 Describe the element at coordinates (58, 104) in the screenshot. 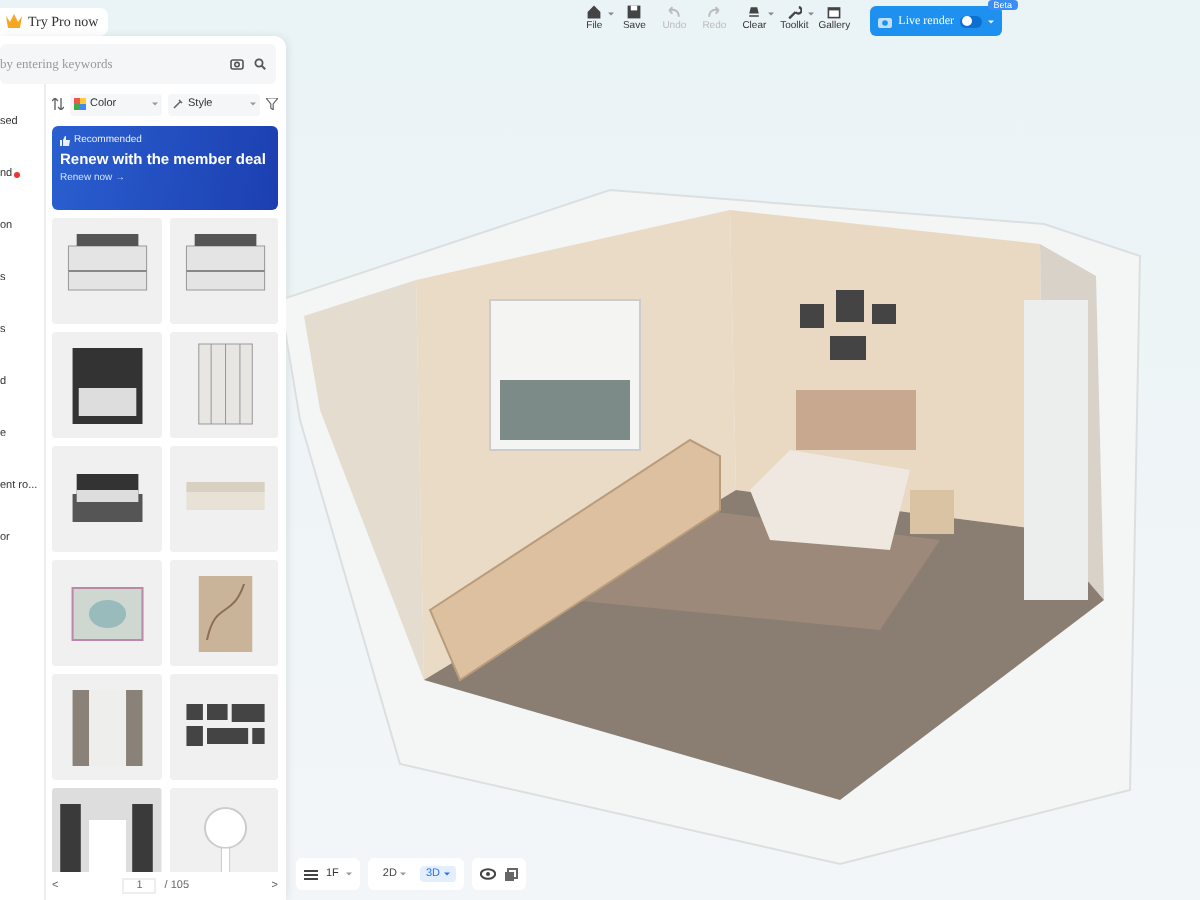

I see `sort-icon` at that location.